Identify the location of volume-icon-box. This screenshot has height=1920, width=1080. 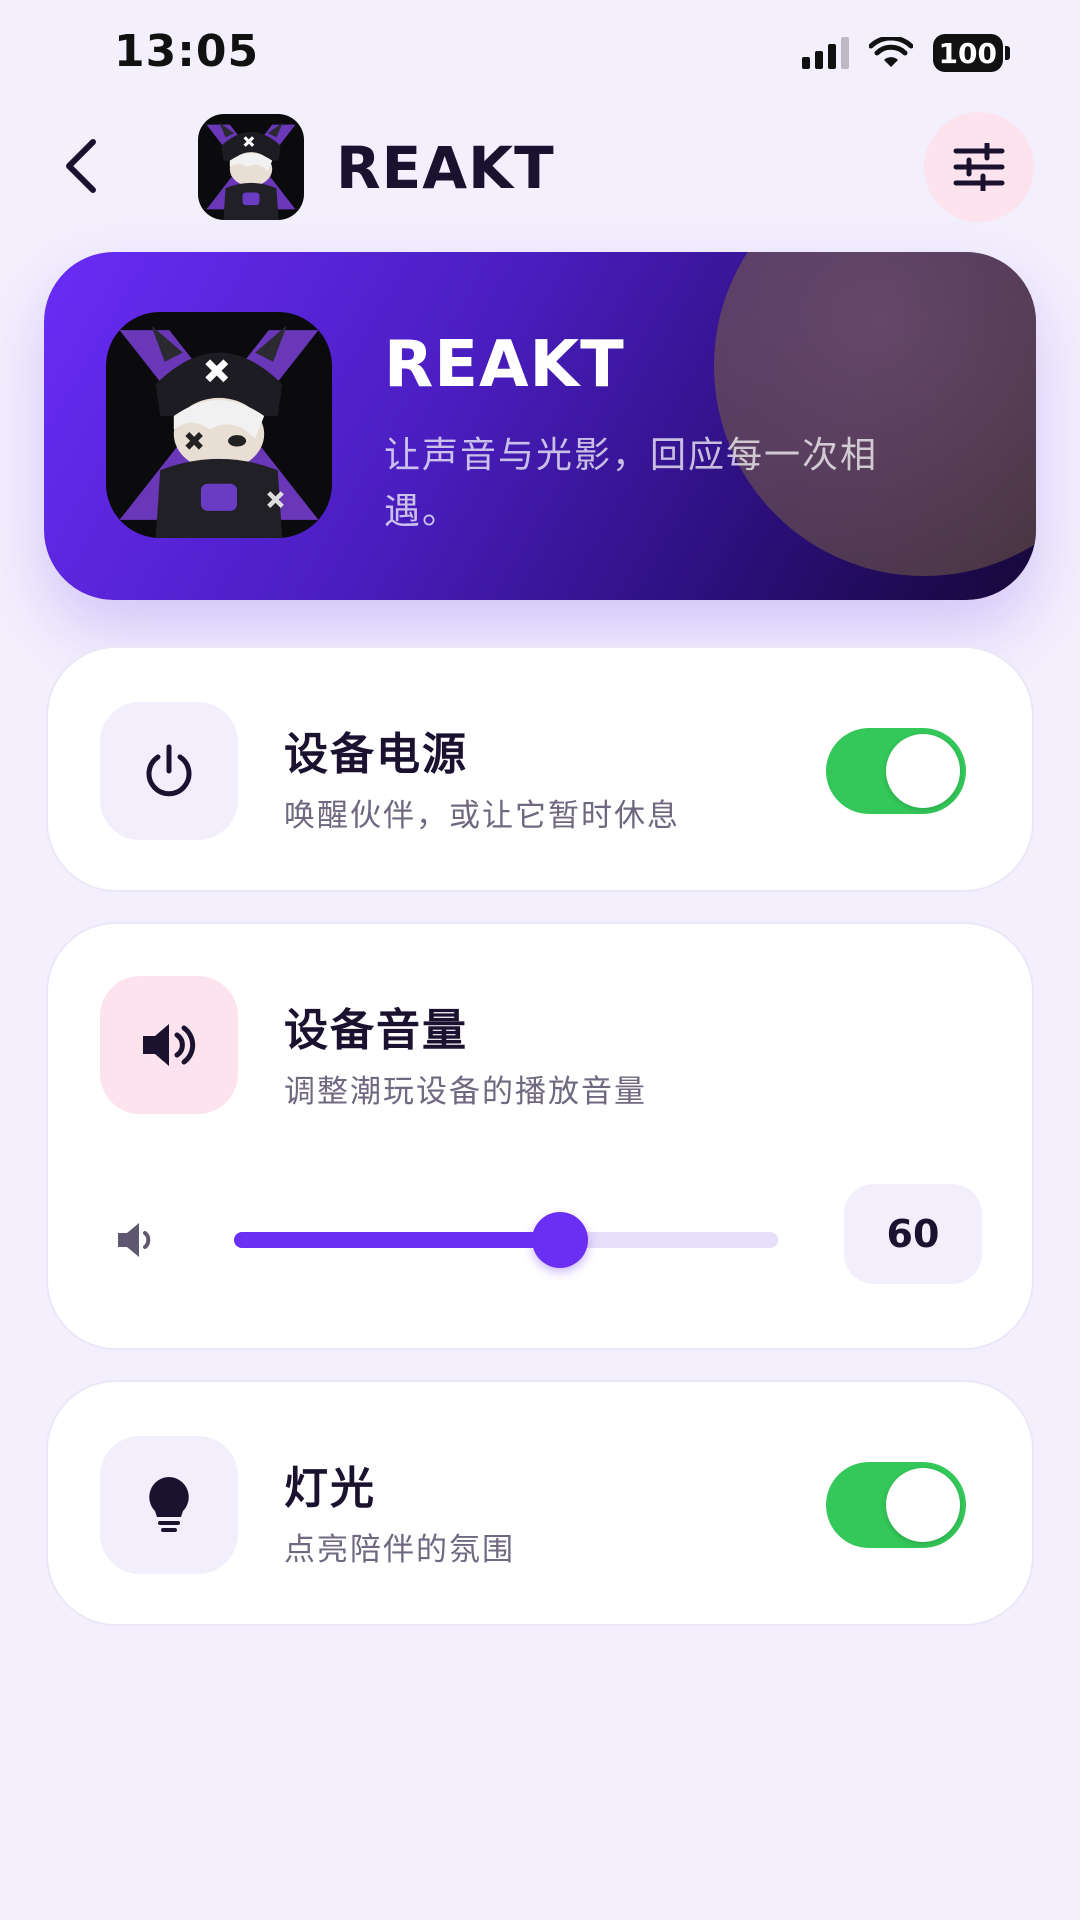
(169, 1045).